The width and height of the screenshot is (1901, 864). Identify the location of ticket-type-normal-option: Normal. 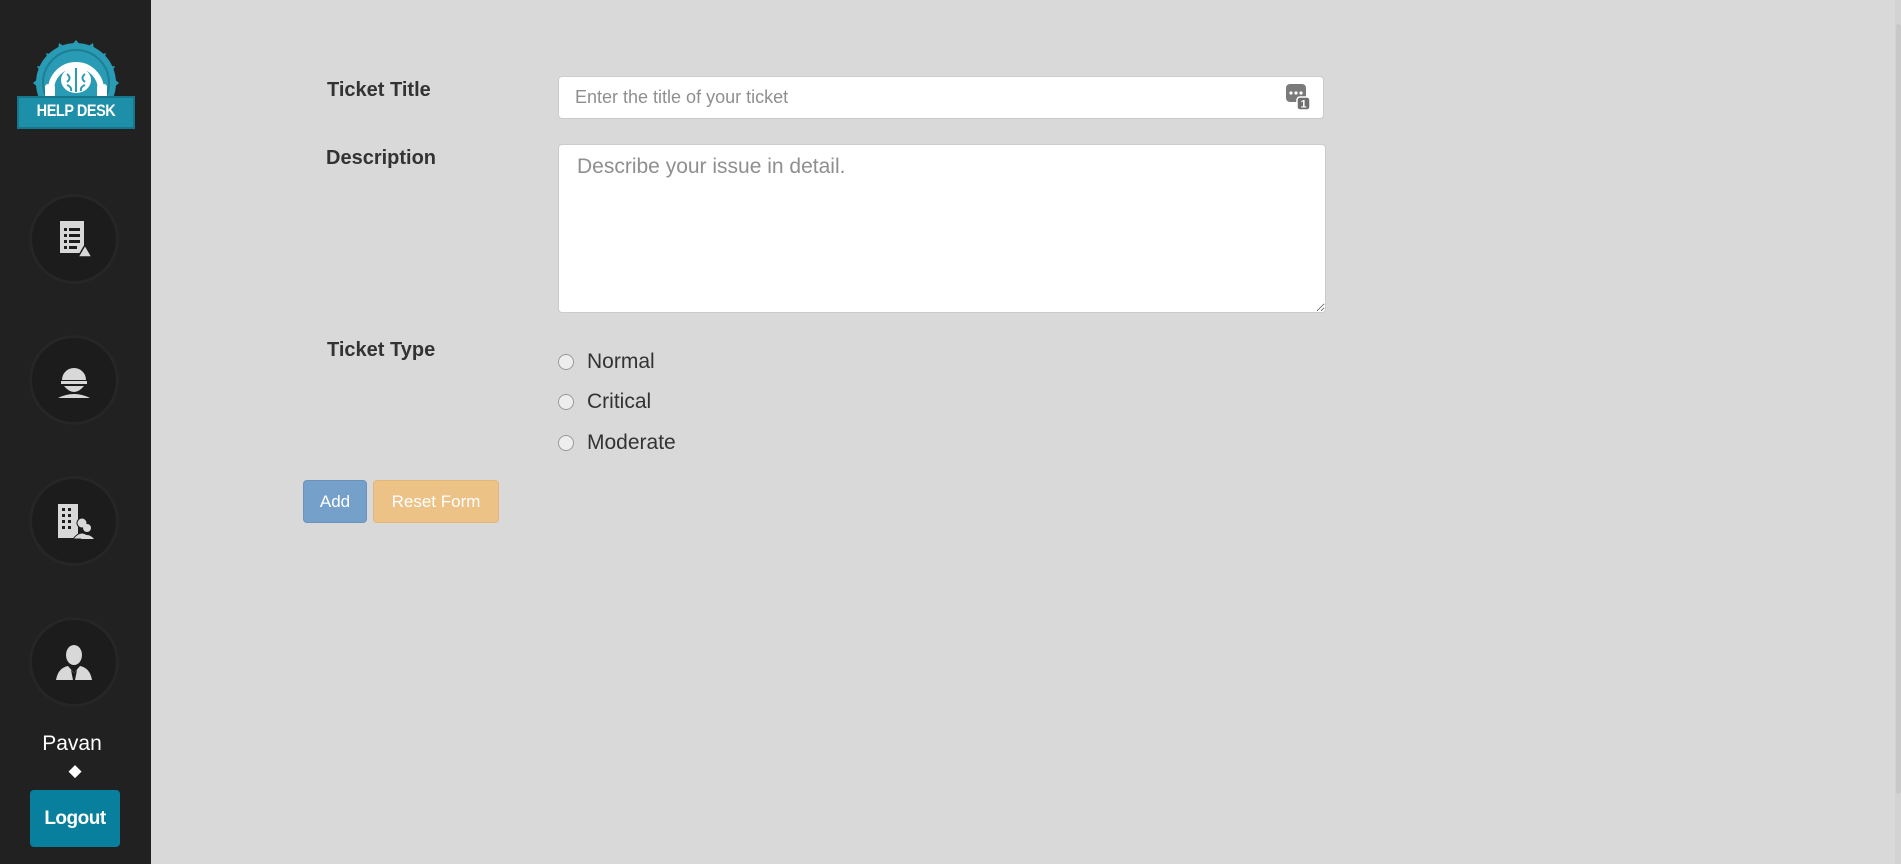
(606, 362).